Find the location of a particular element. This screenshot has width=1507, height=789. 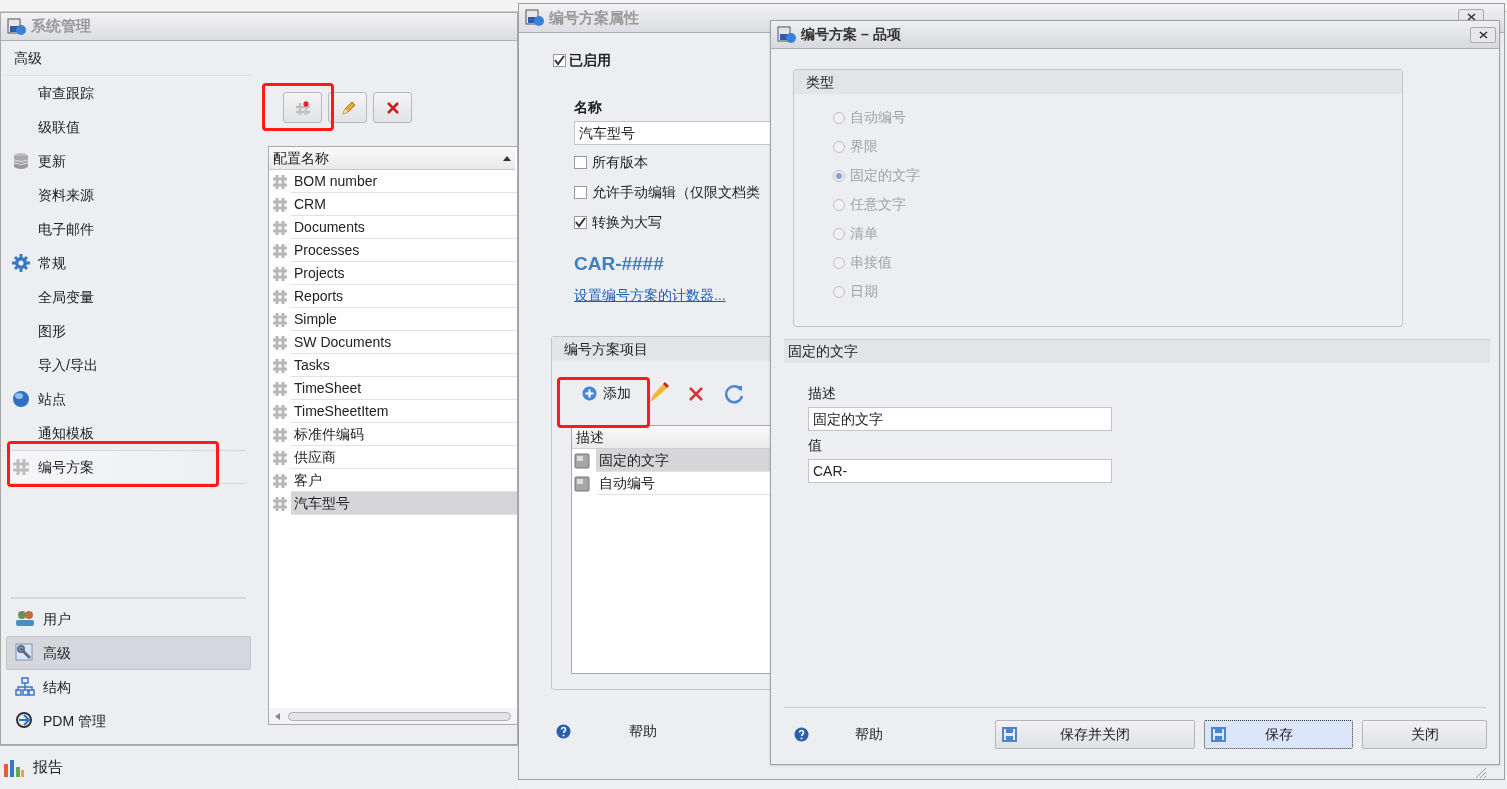

nav-item: 图形 is located at coordinates (126, 331).